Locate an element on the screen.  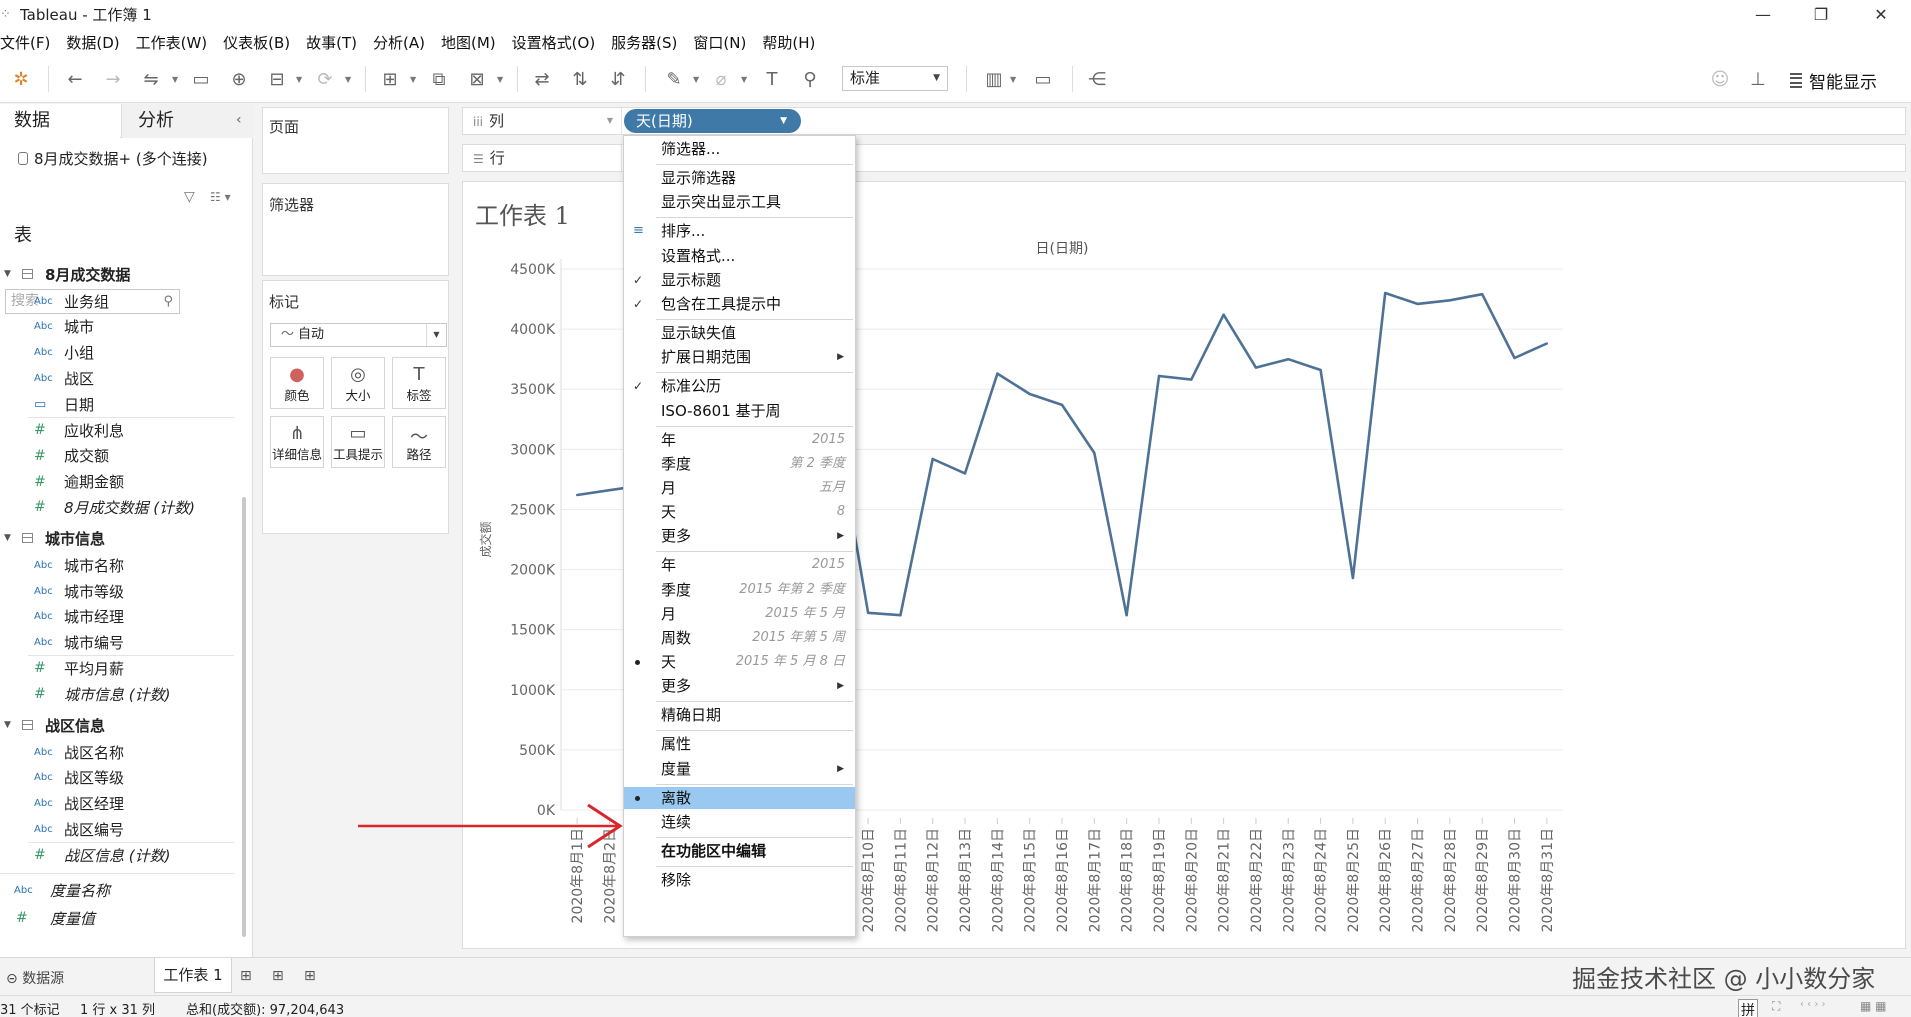
context-menu-item: 天8 is located at coordinates (739, 512).